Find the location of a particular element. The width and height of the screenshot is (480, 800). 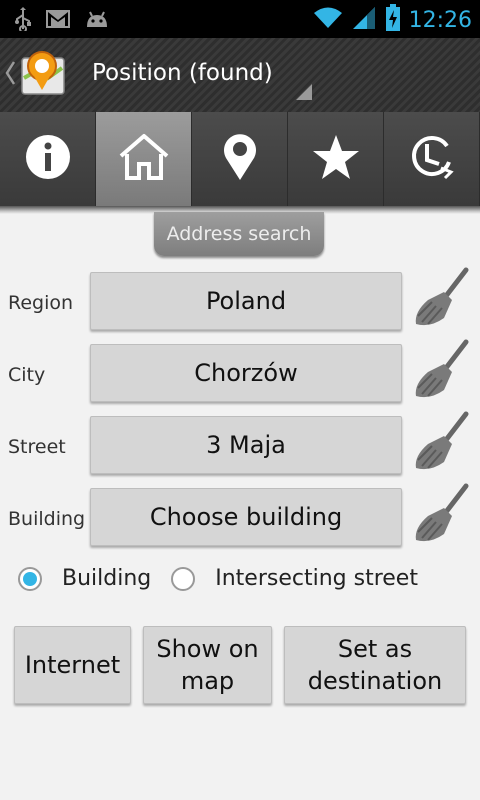

chevron-left-icon is located at coordinates (10, 76).